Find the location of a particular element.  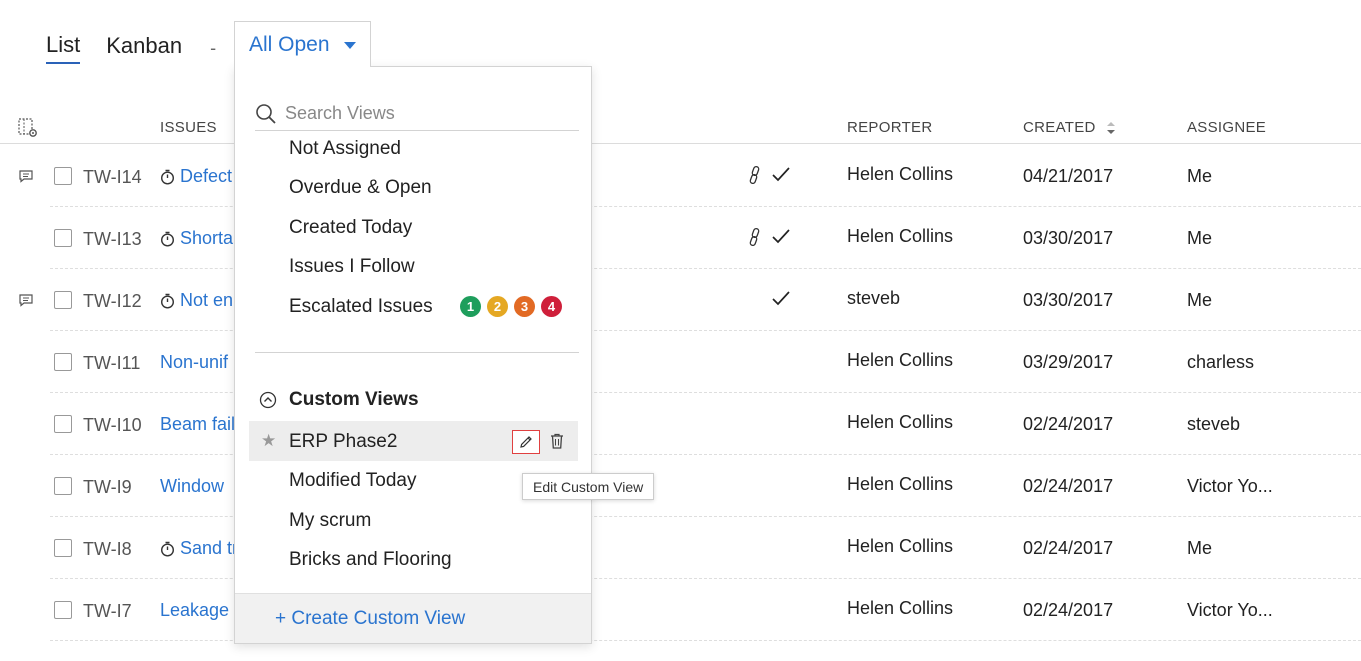

header-created: CREATED is located at coordinates (1069, 127).